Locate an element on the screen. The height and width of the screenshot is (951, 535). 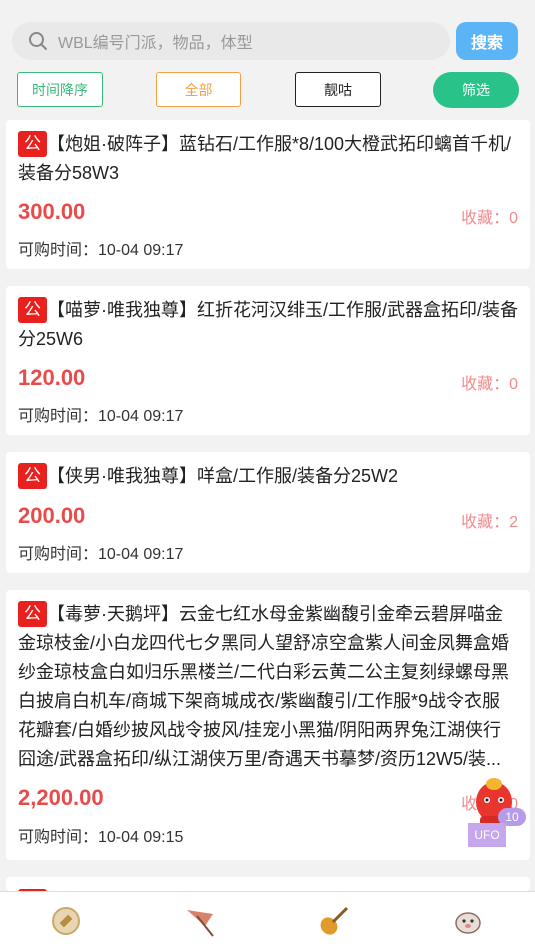
filter-bar: 时间降序 全部 靓咕 筛选 is located at coordinates (267, 90).